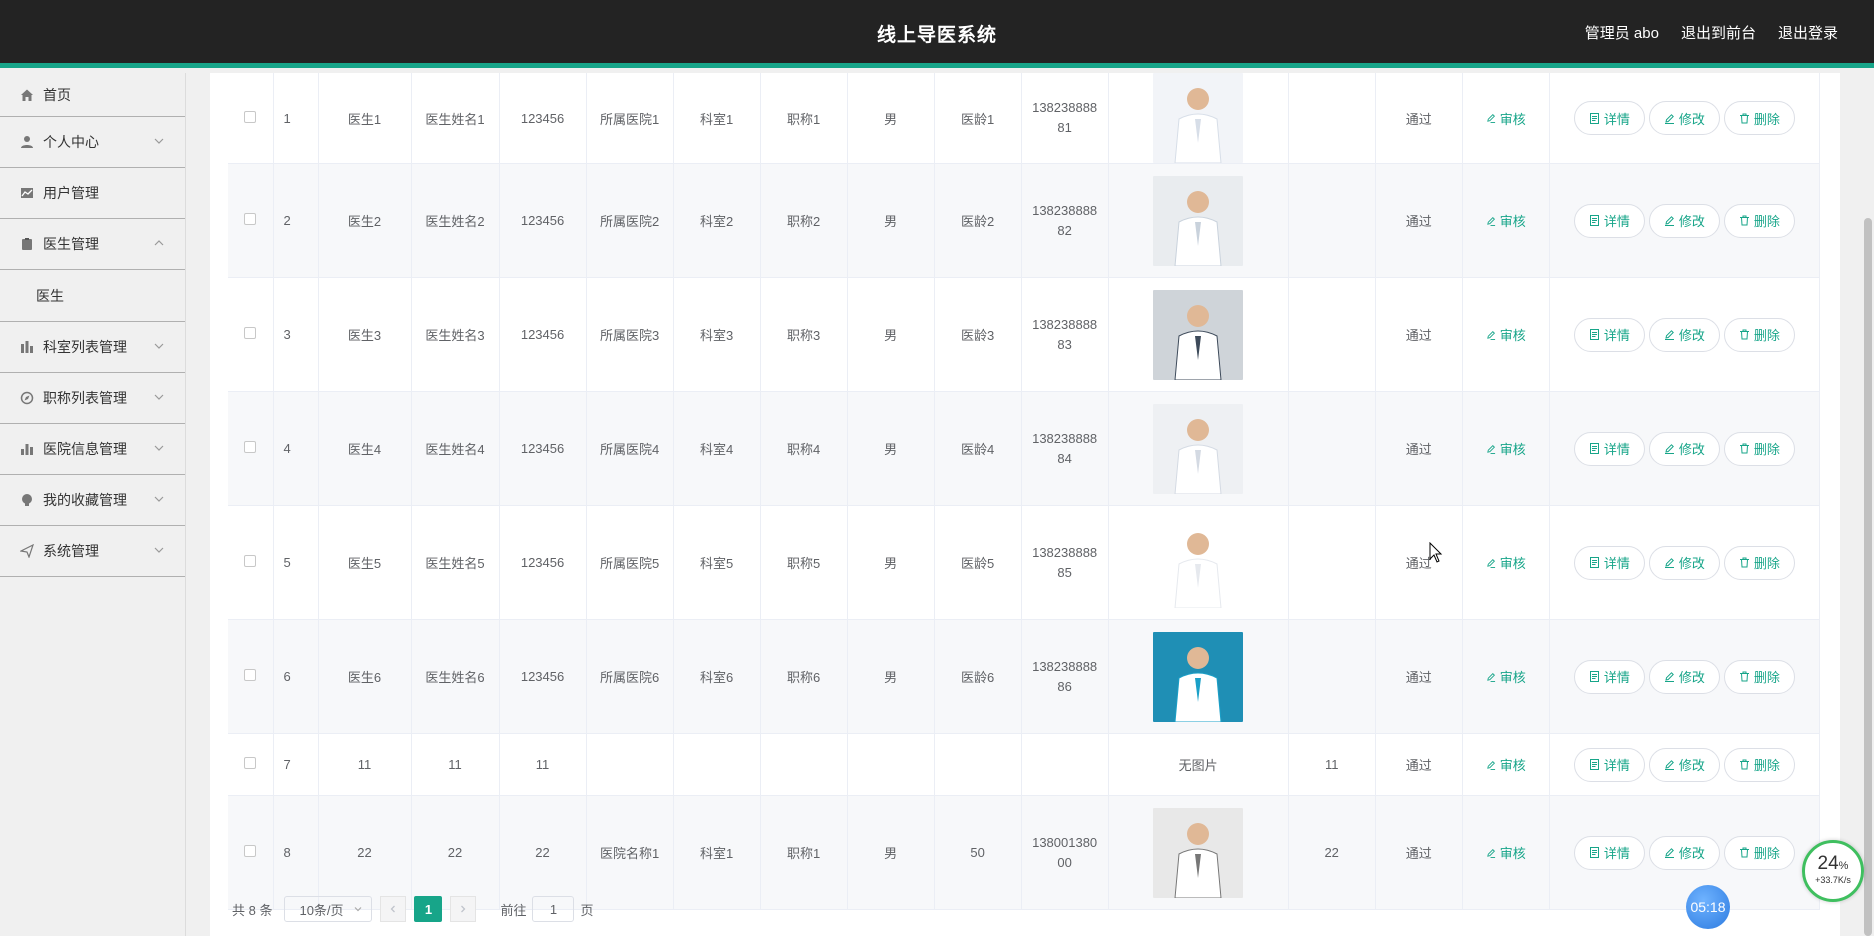 The image size is (1874, 936). What do you see at coordinates (92, 347) in the screenshot?
I see `sidebar-item-departments: 科室列表管理` at bounding box center [92, 347].